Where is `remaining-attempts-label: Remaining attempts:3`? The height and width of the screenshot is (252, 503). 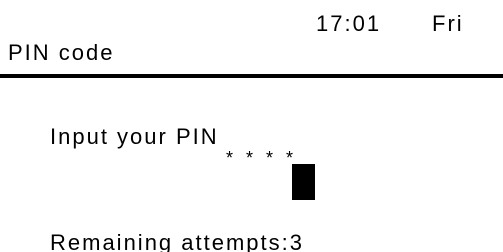
remaining-attempts-label: Remaining attempts:3 is located at coordinates (177, 241).